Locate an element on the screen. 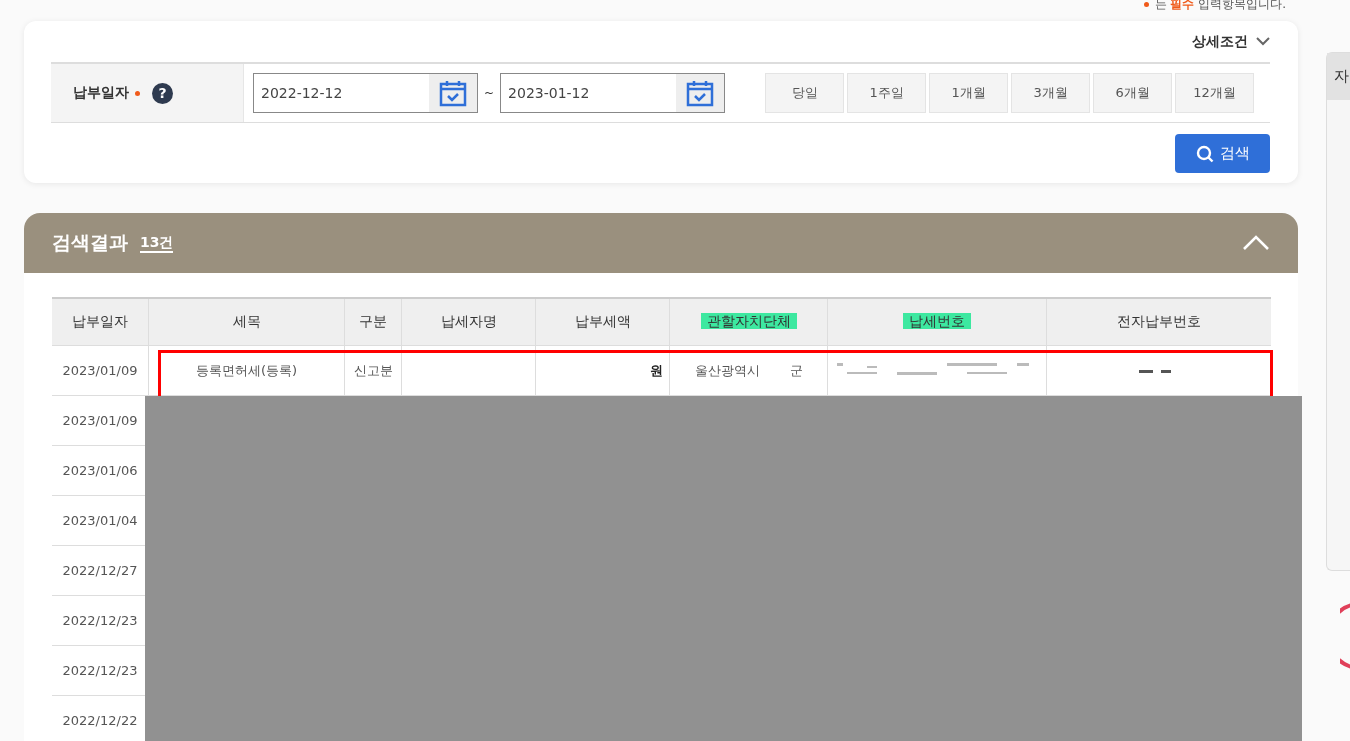 This screenshot has height=741, width=1350. table-cell: 2022/12/22 is located at coordinates (100, 720).